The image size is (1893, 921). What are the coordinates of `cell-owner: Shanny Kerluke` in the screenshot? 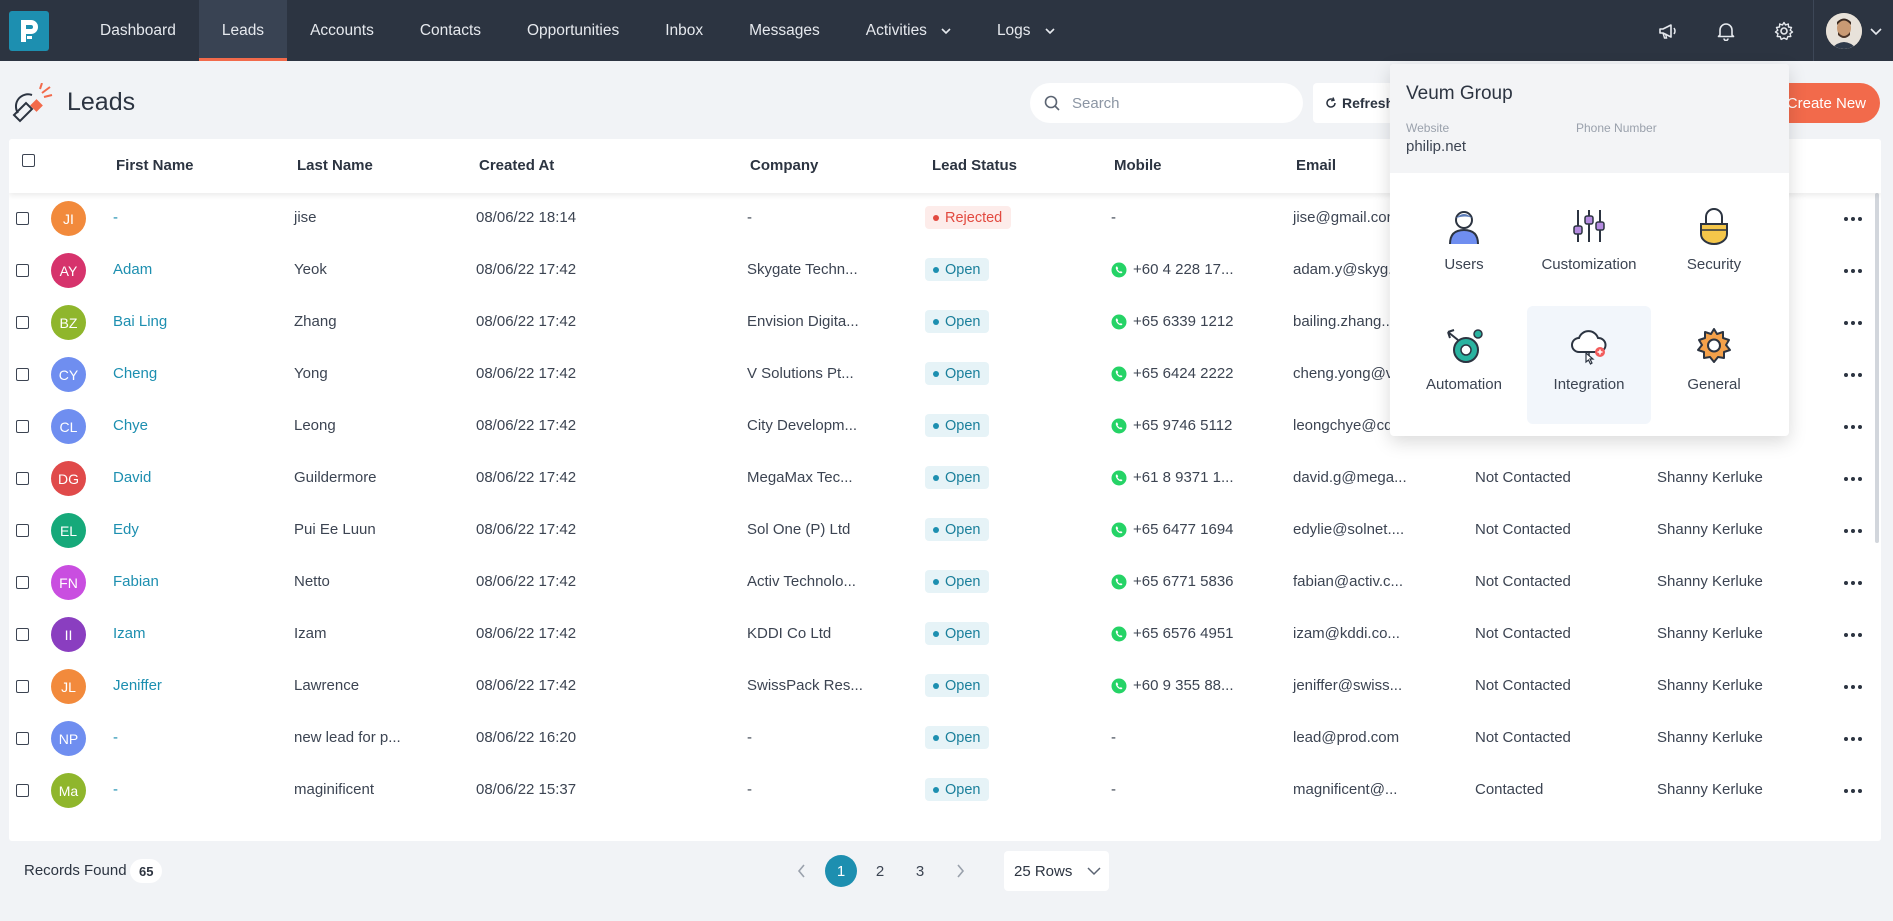 It's located at (1710, 633).